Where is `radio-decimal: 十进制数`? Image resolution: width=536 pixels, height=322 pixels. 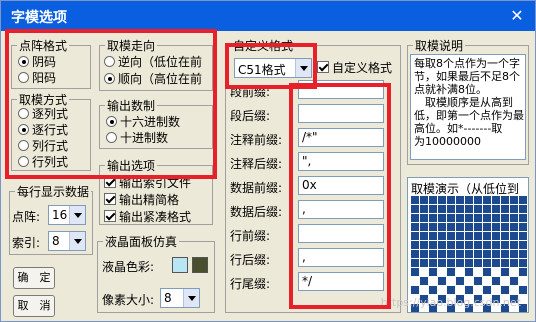 radio-decimal: 十进制数 is located at coordinates (137, 138).